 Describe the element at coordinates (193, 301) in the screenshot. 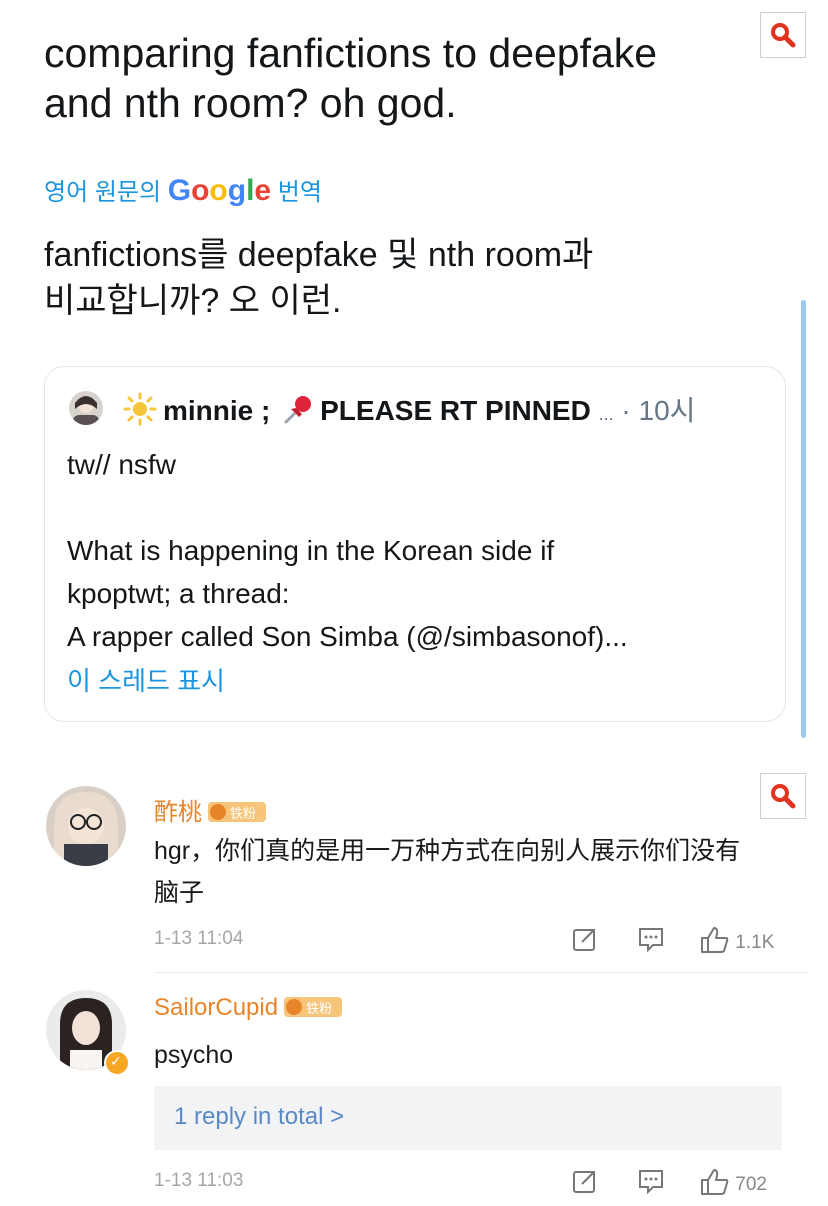

I see `translated-line: 비교합니까? 오 이런.` at that location.